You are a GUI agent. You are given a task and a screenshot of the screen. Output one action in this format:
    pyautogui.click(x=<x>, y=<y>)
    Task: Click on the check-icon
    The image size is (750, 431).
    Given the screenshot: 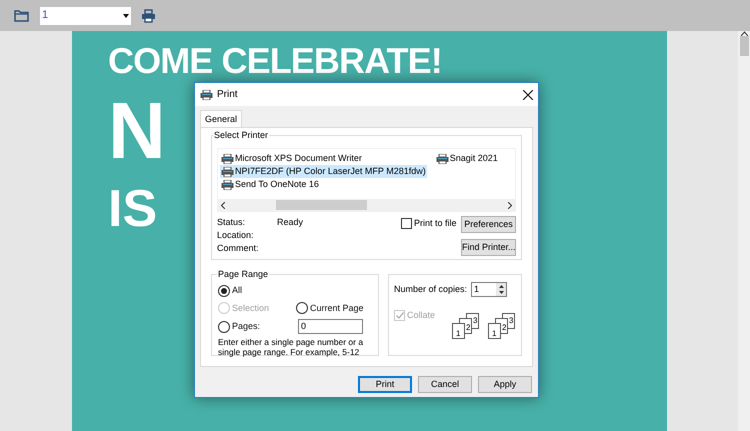 What is the action you would take?
    pyautogui.click(x=400, y=316)
    